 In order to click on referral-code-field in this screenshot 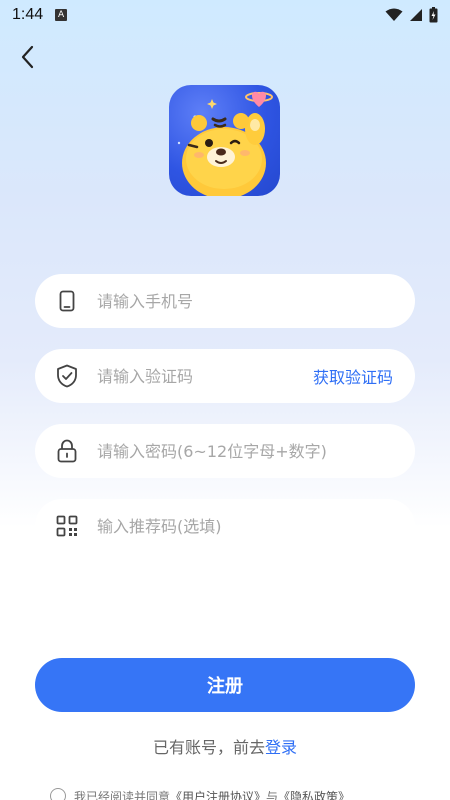, I will do `click(225, 526)`.